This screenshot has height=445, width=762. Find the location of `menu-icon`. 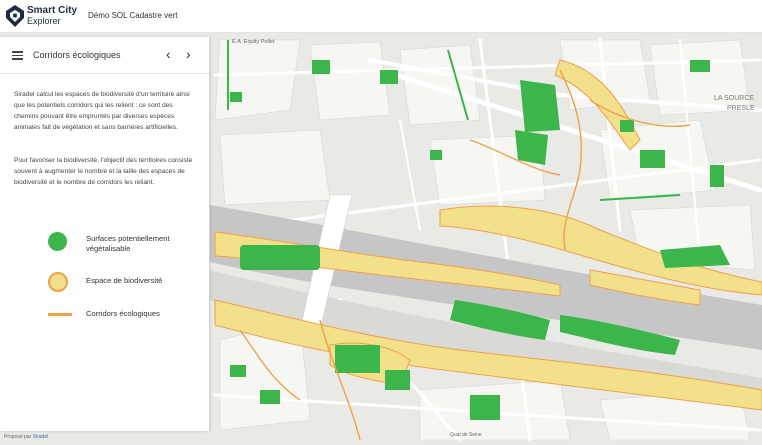

menu-icon is located at coordinates (17, 55).